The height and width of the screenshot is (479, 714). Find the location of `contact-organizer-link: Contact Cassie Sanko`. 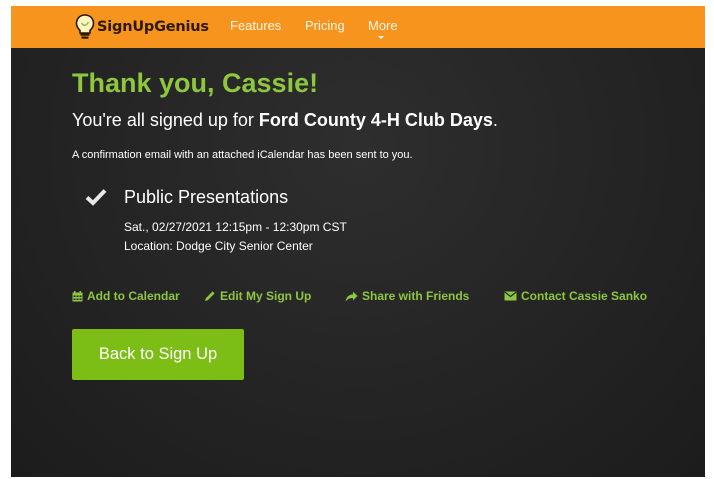

contact-organizer-link: Contact Cassie Sanko is located at coordinates (575, 296).